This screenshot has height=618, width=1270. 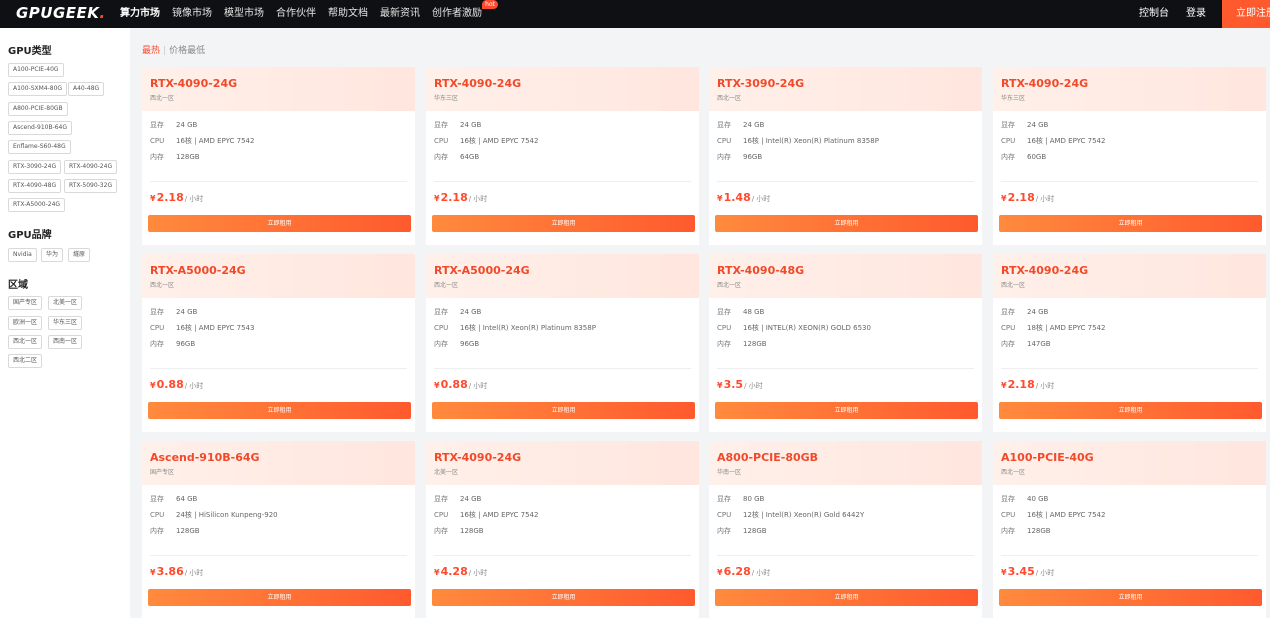 What do you see at coordinates (465, 14) in the screenshot?
I see `nav-creator-incentive: 创作者激励 hot` at bounding box center [465, 14].